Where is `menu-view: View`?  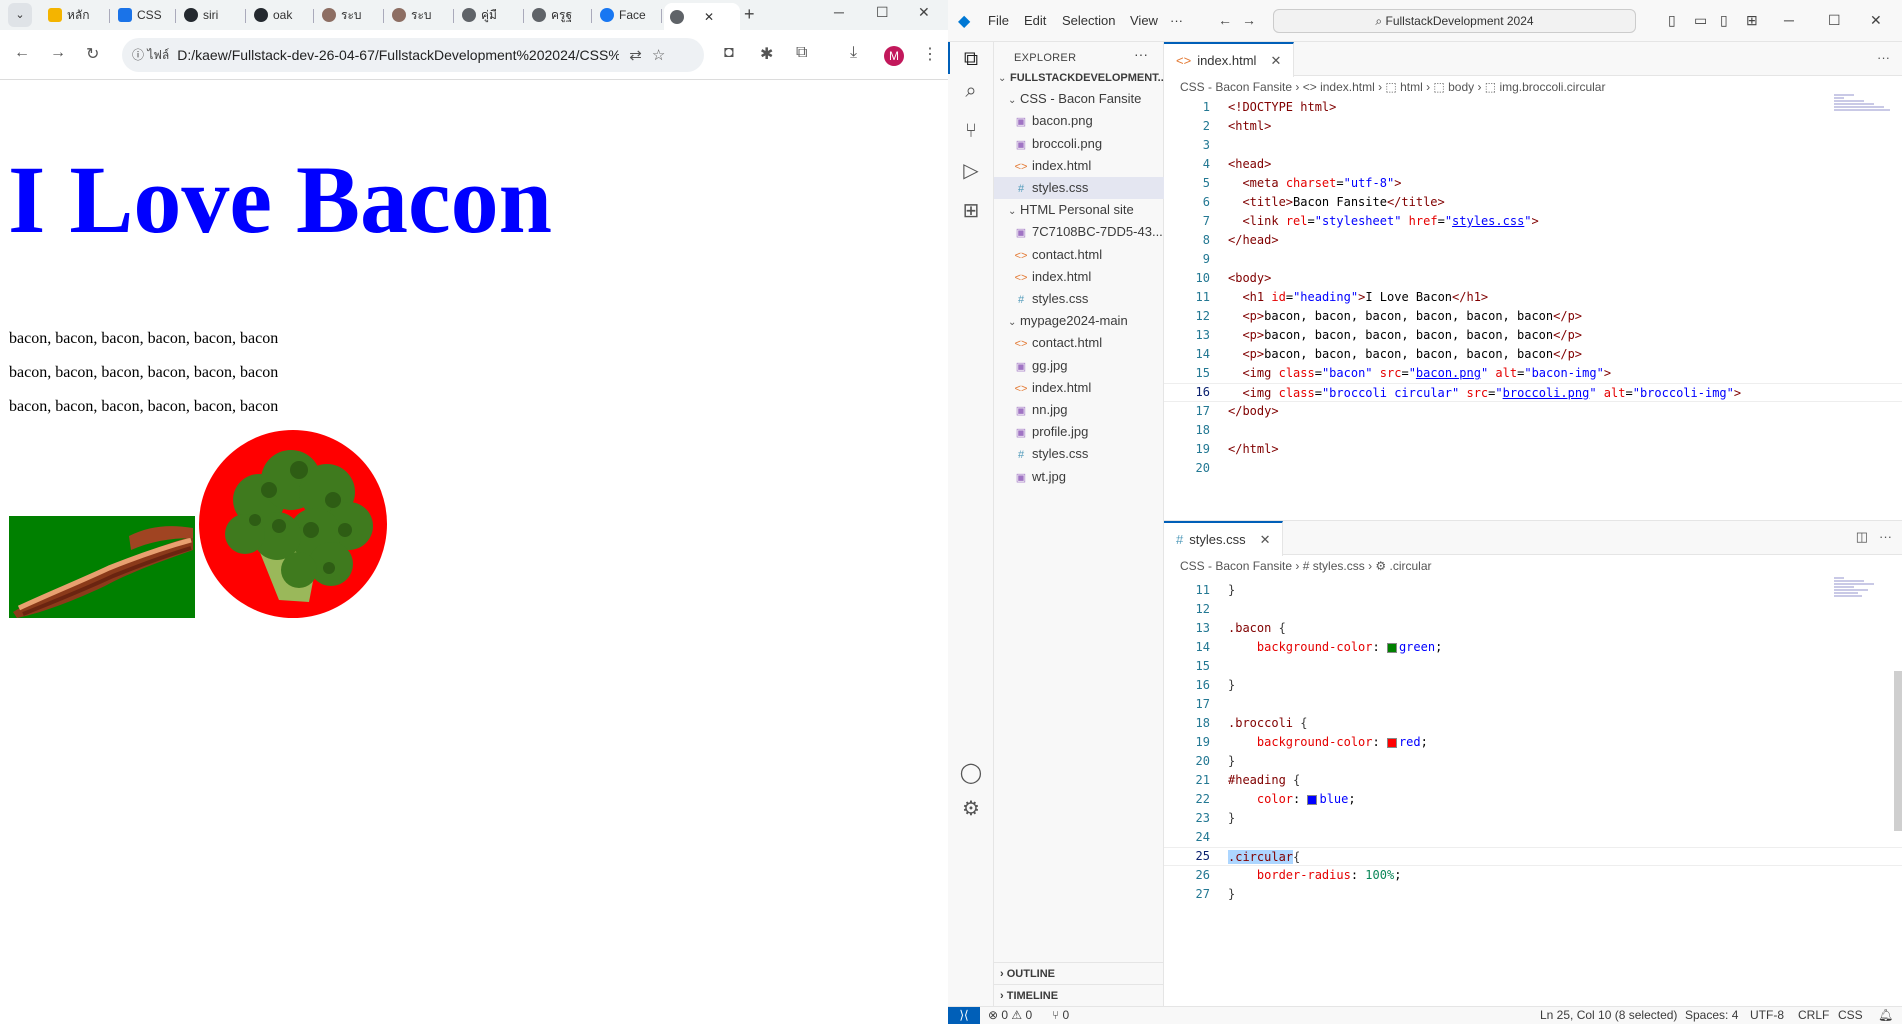 menu-view: View is located at coordinates (1144, 20).